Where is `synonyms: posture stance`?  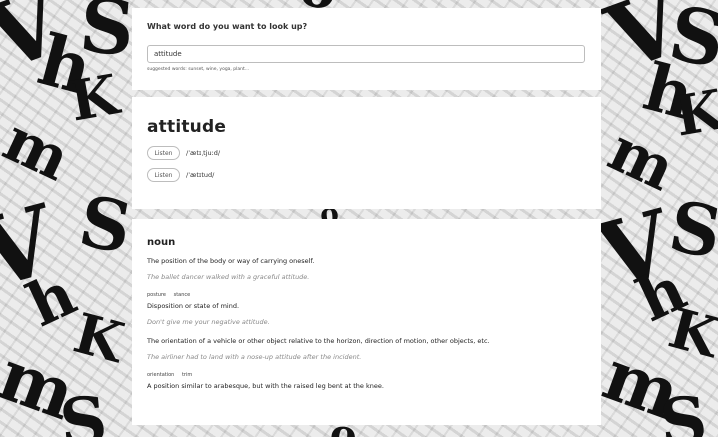
synonyms: posture stance is located at coordinates (366, 295).